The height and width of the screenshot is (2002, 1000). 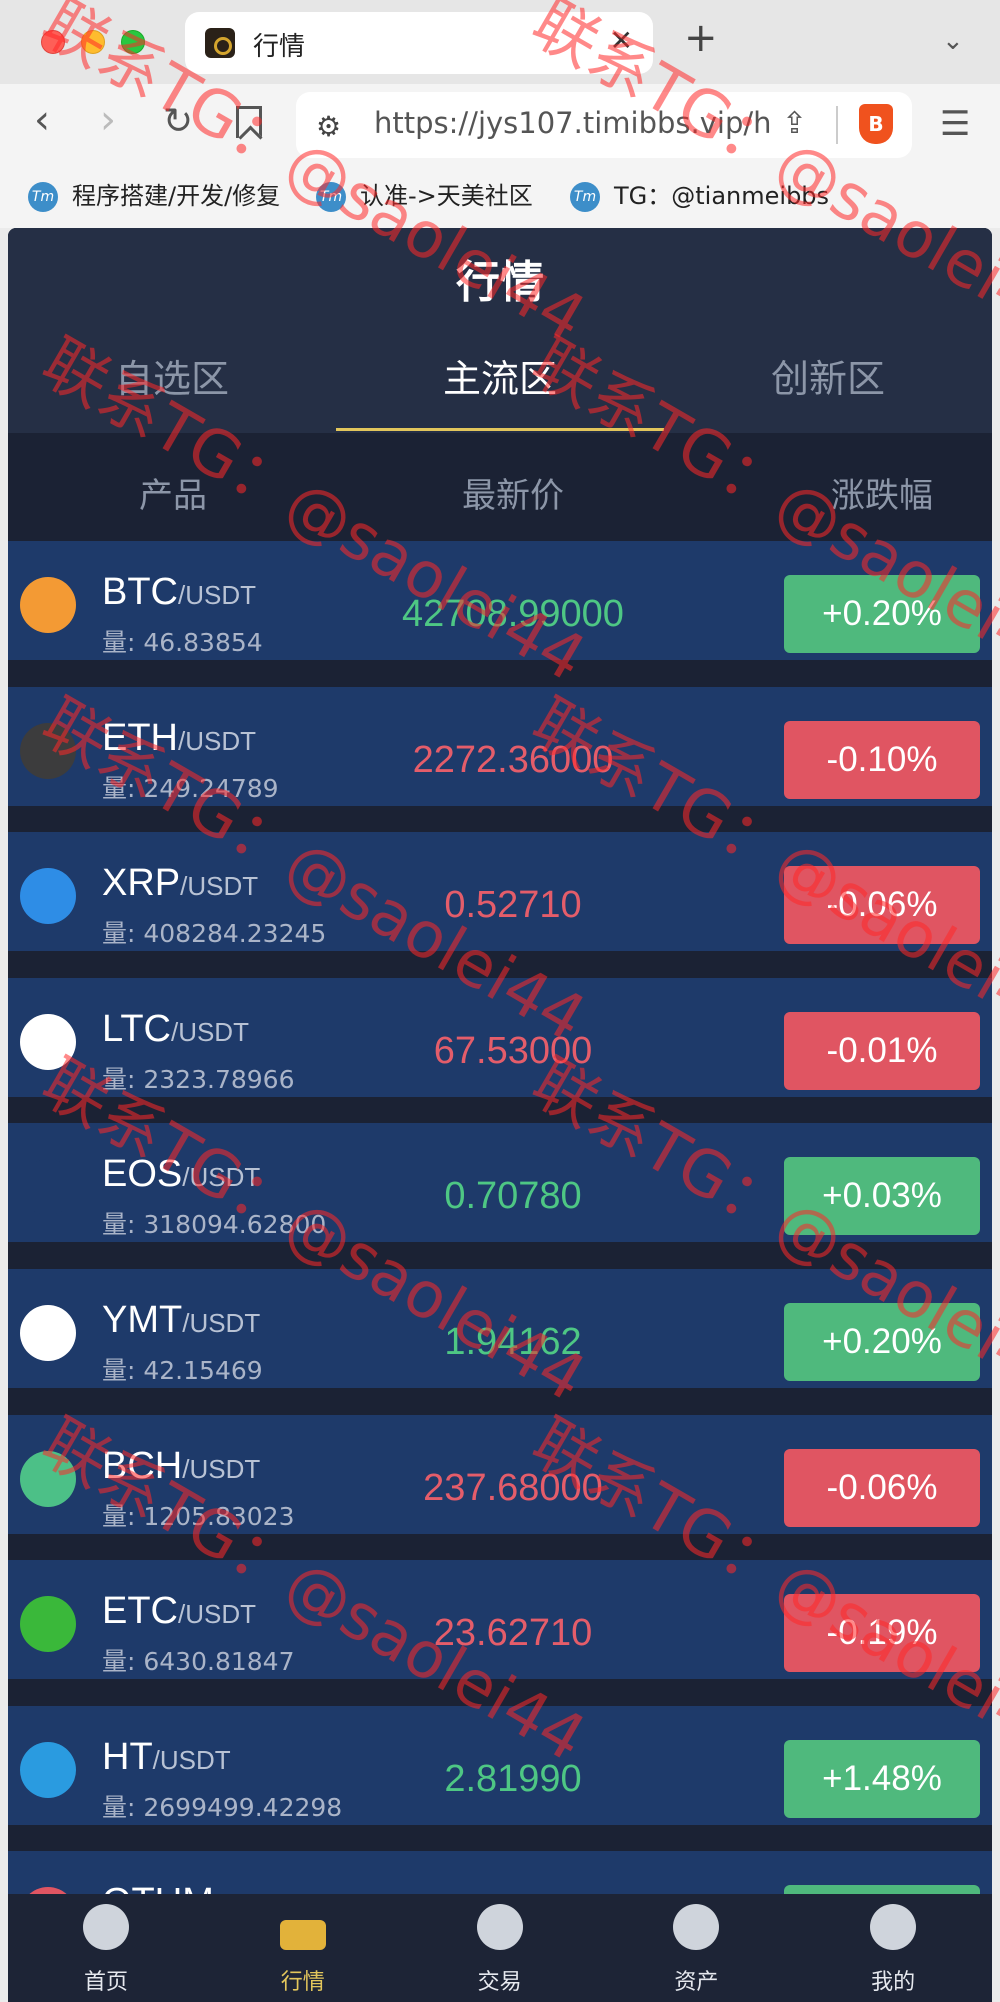 What do you see at coordinates (108, 120) in the screenshot?
I see `forward-arrow-icon: ›` at bounding box center [108, 120].